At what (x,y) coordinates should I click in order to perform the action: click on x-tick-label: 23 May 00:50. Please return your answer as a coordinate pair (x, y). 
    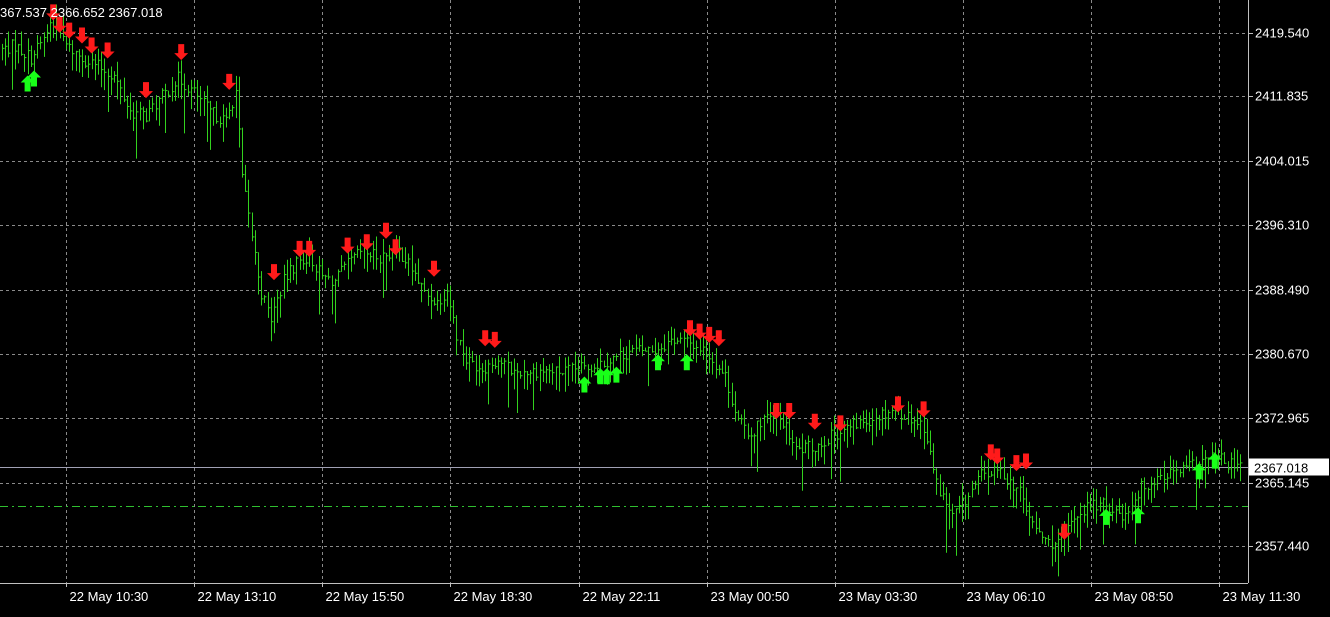
    Looking at the image, I should click on (750, 596).